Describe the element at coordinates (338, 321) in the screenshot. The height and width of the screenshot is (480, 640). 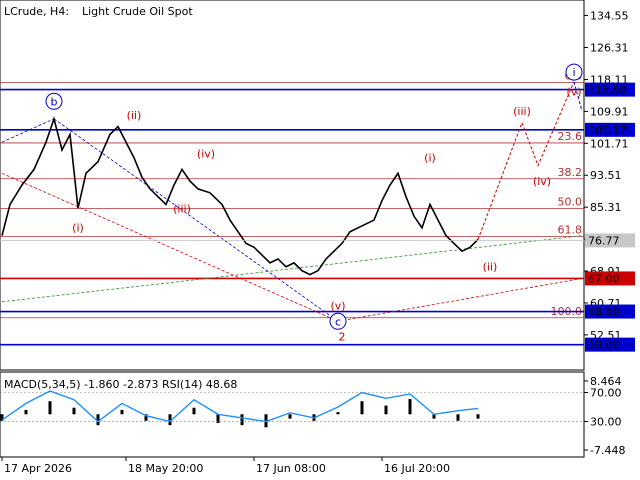
I see `wave-circle-label-1: c` at that location.